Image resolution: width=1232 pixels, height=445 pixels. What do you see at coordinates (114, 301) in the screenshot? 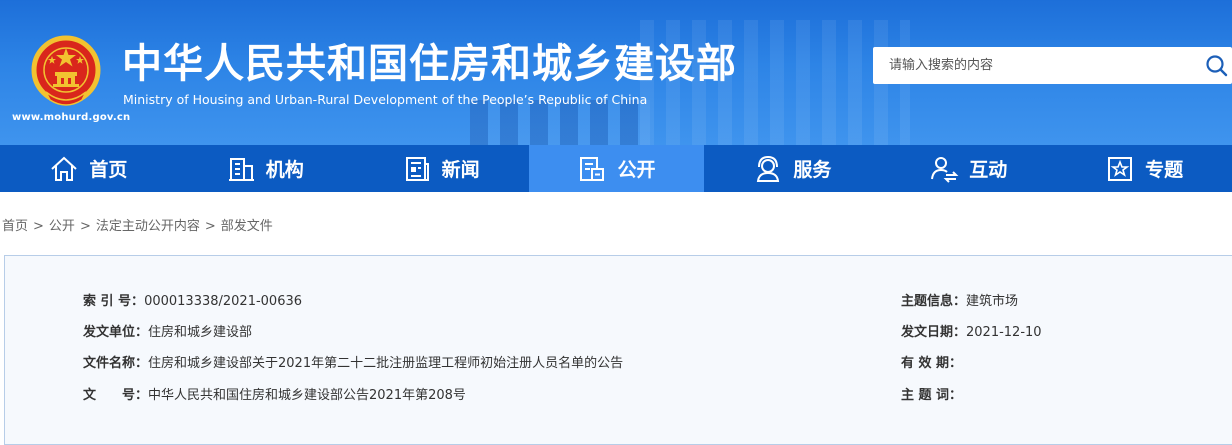
I see `index-label: 索 引 号：` at bounding box center [114, 301].